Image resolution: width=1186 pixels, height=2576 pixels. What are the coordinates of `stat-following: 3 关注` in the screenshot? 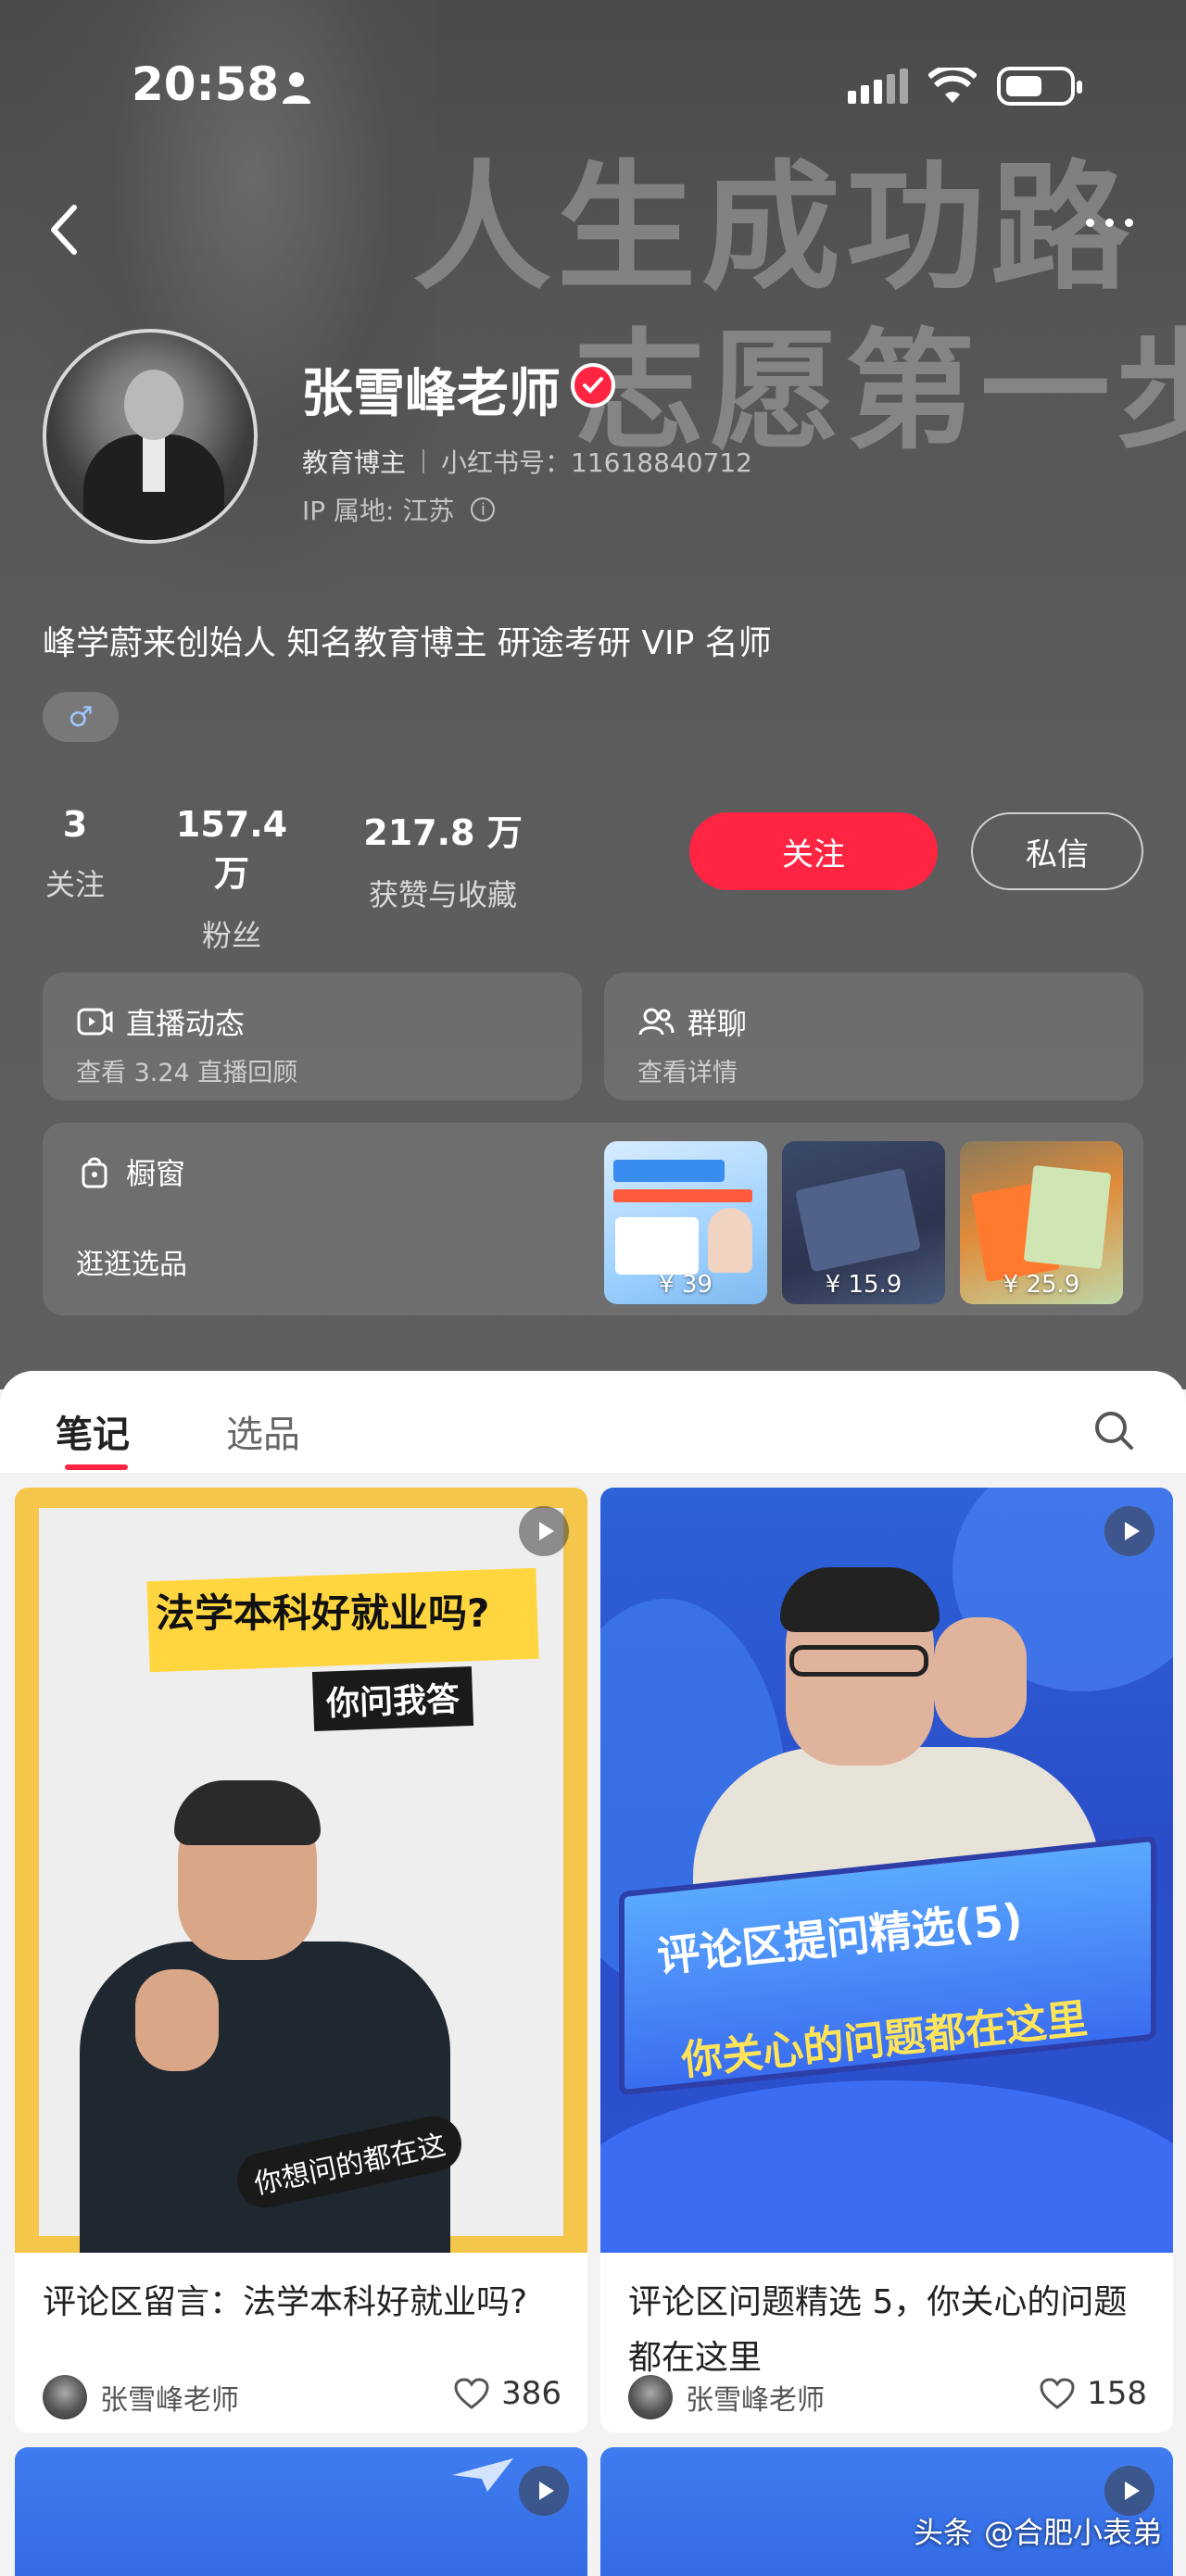 It's located at (75, 854).